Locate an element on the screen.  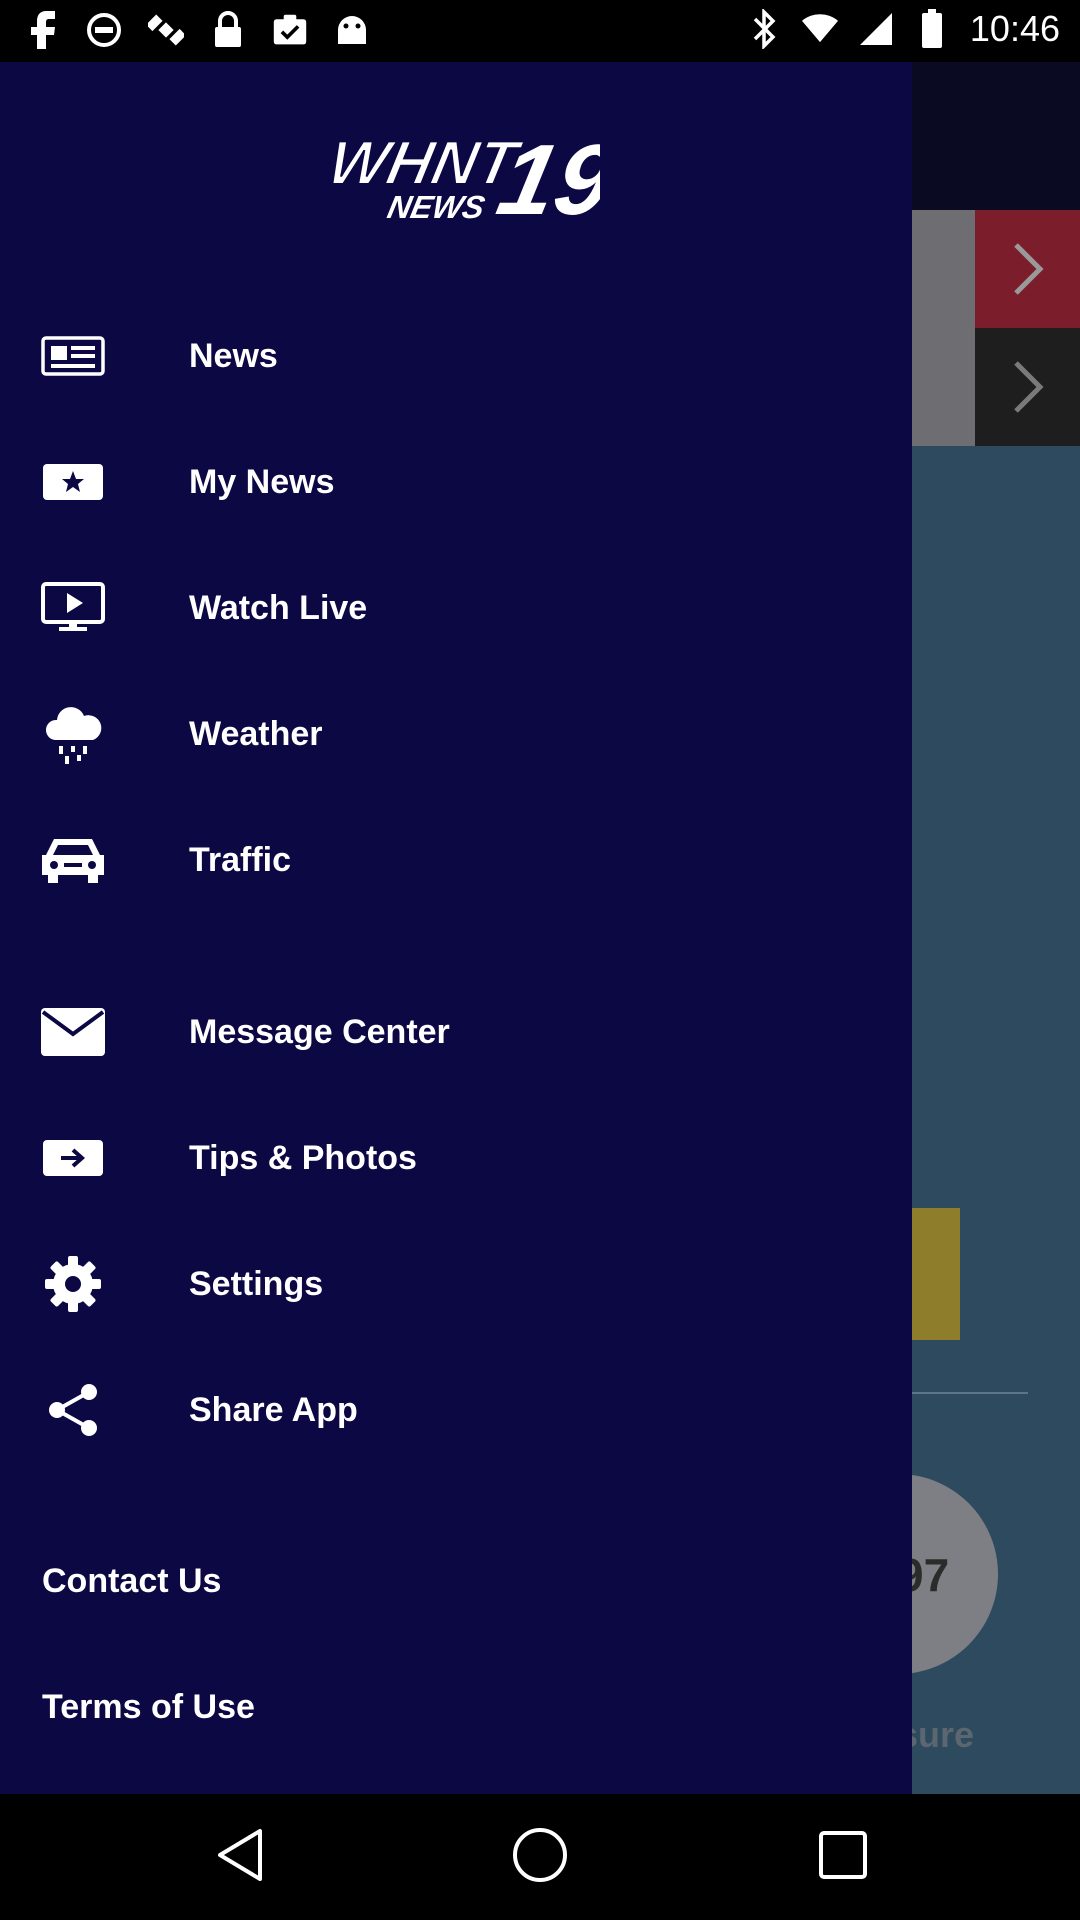
whnt-logo: WHNT NEWS 19 is located at coordinates (467, 175).